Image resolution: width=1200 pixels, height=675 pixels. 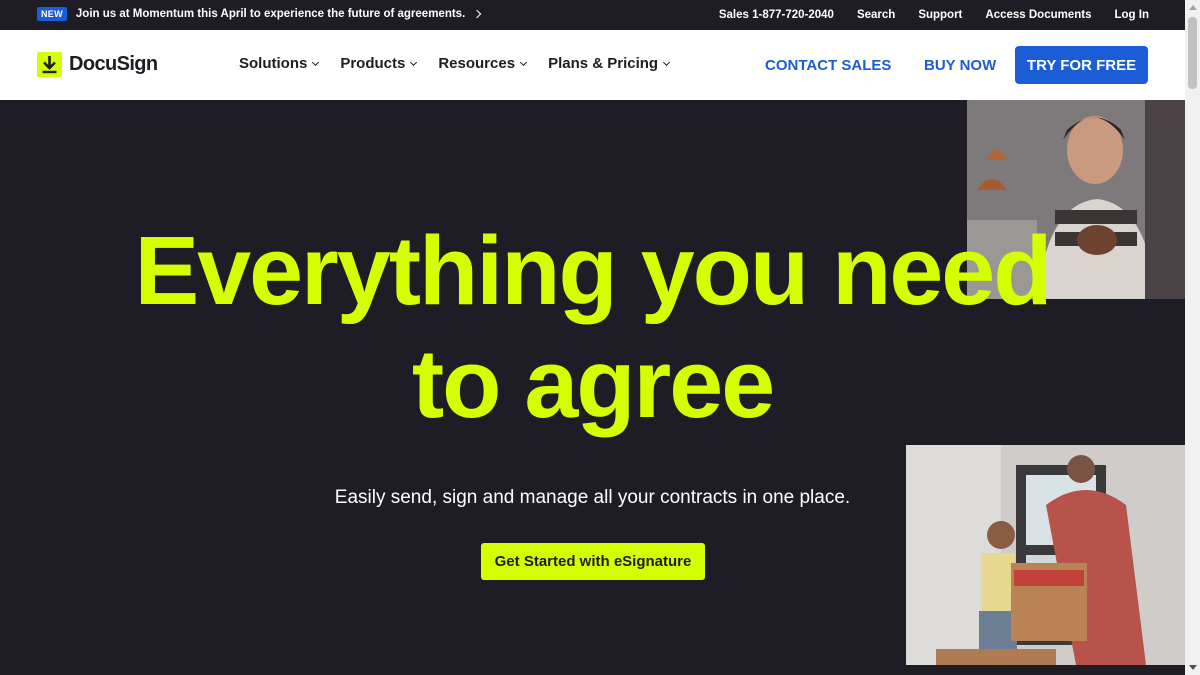 I want to click on chevron-right-icon, so click(x=477, y=14).